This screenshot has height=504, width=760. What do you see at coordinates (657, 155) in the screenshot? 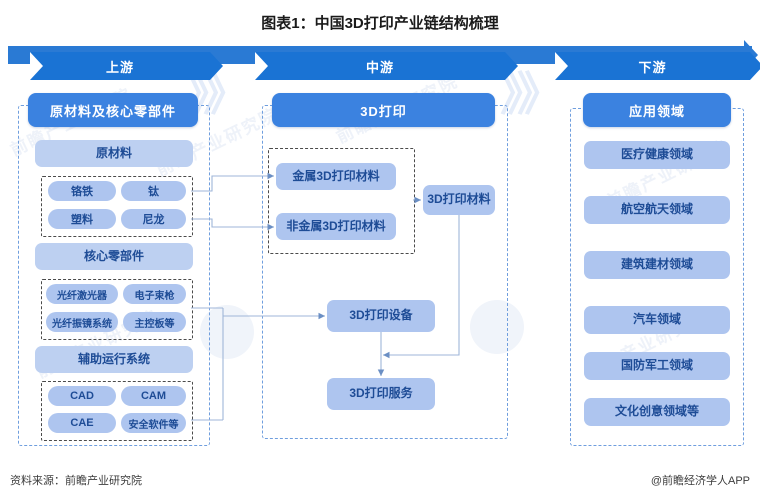
I see `downstream-item-0: 医疗健康领域` at bounding box center [657, 155].